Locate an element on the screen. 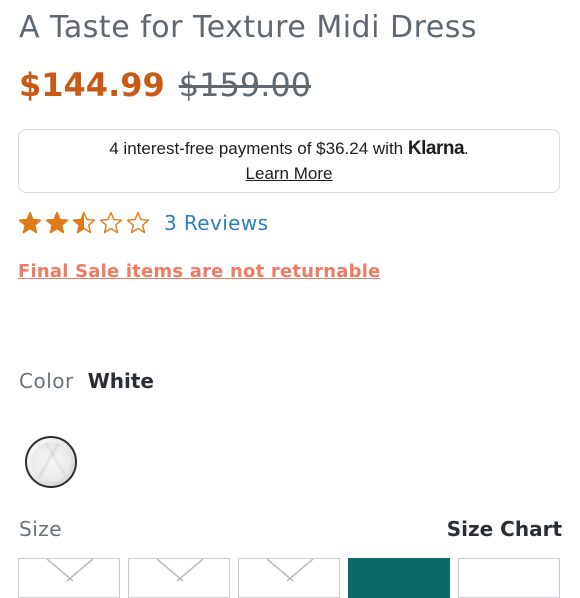 The width and height of the screenshot is (580, 598). star-rating is located at coordinates (84, 223).